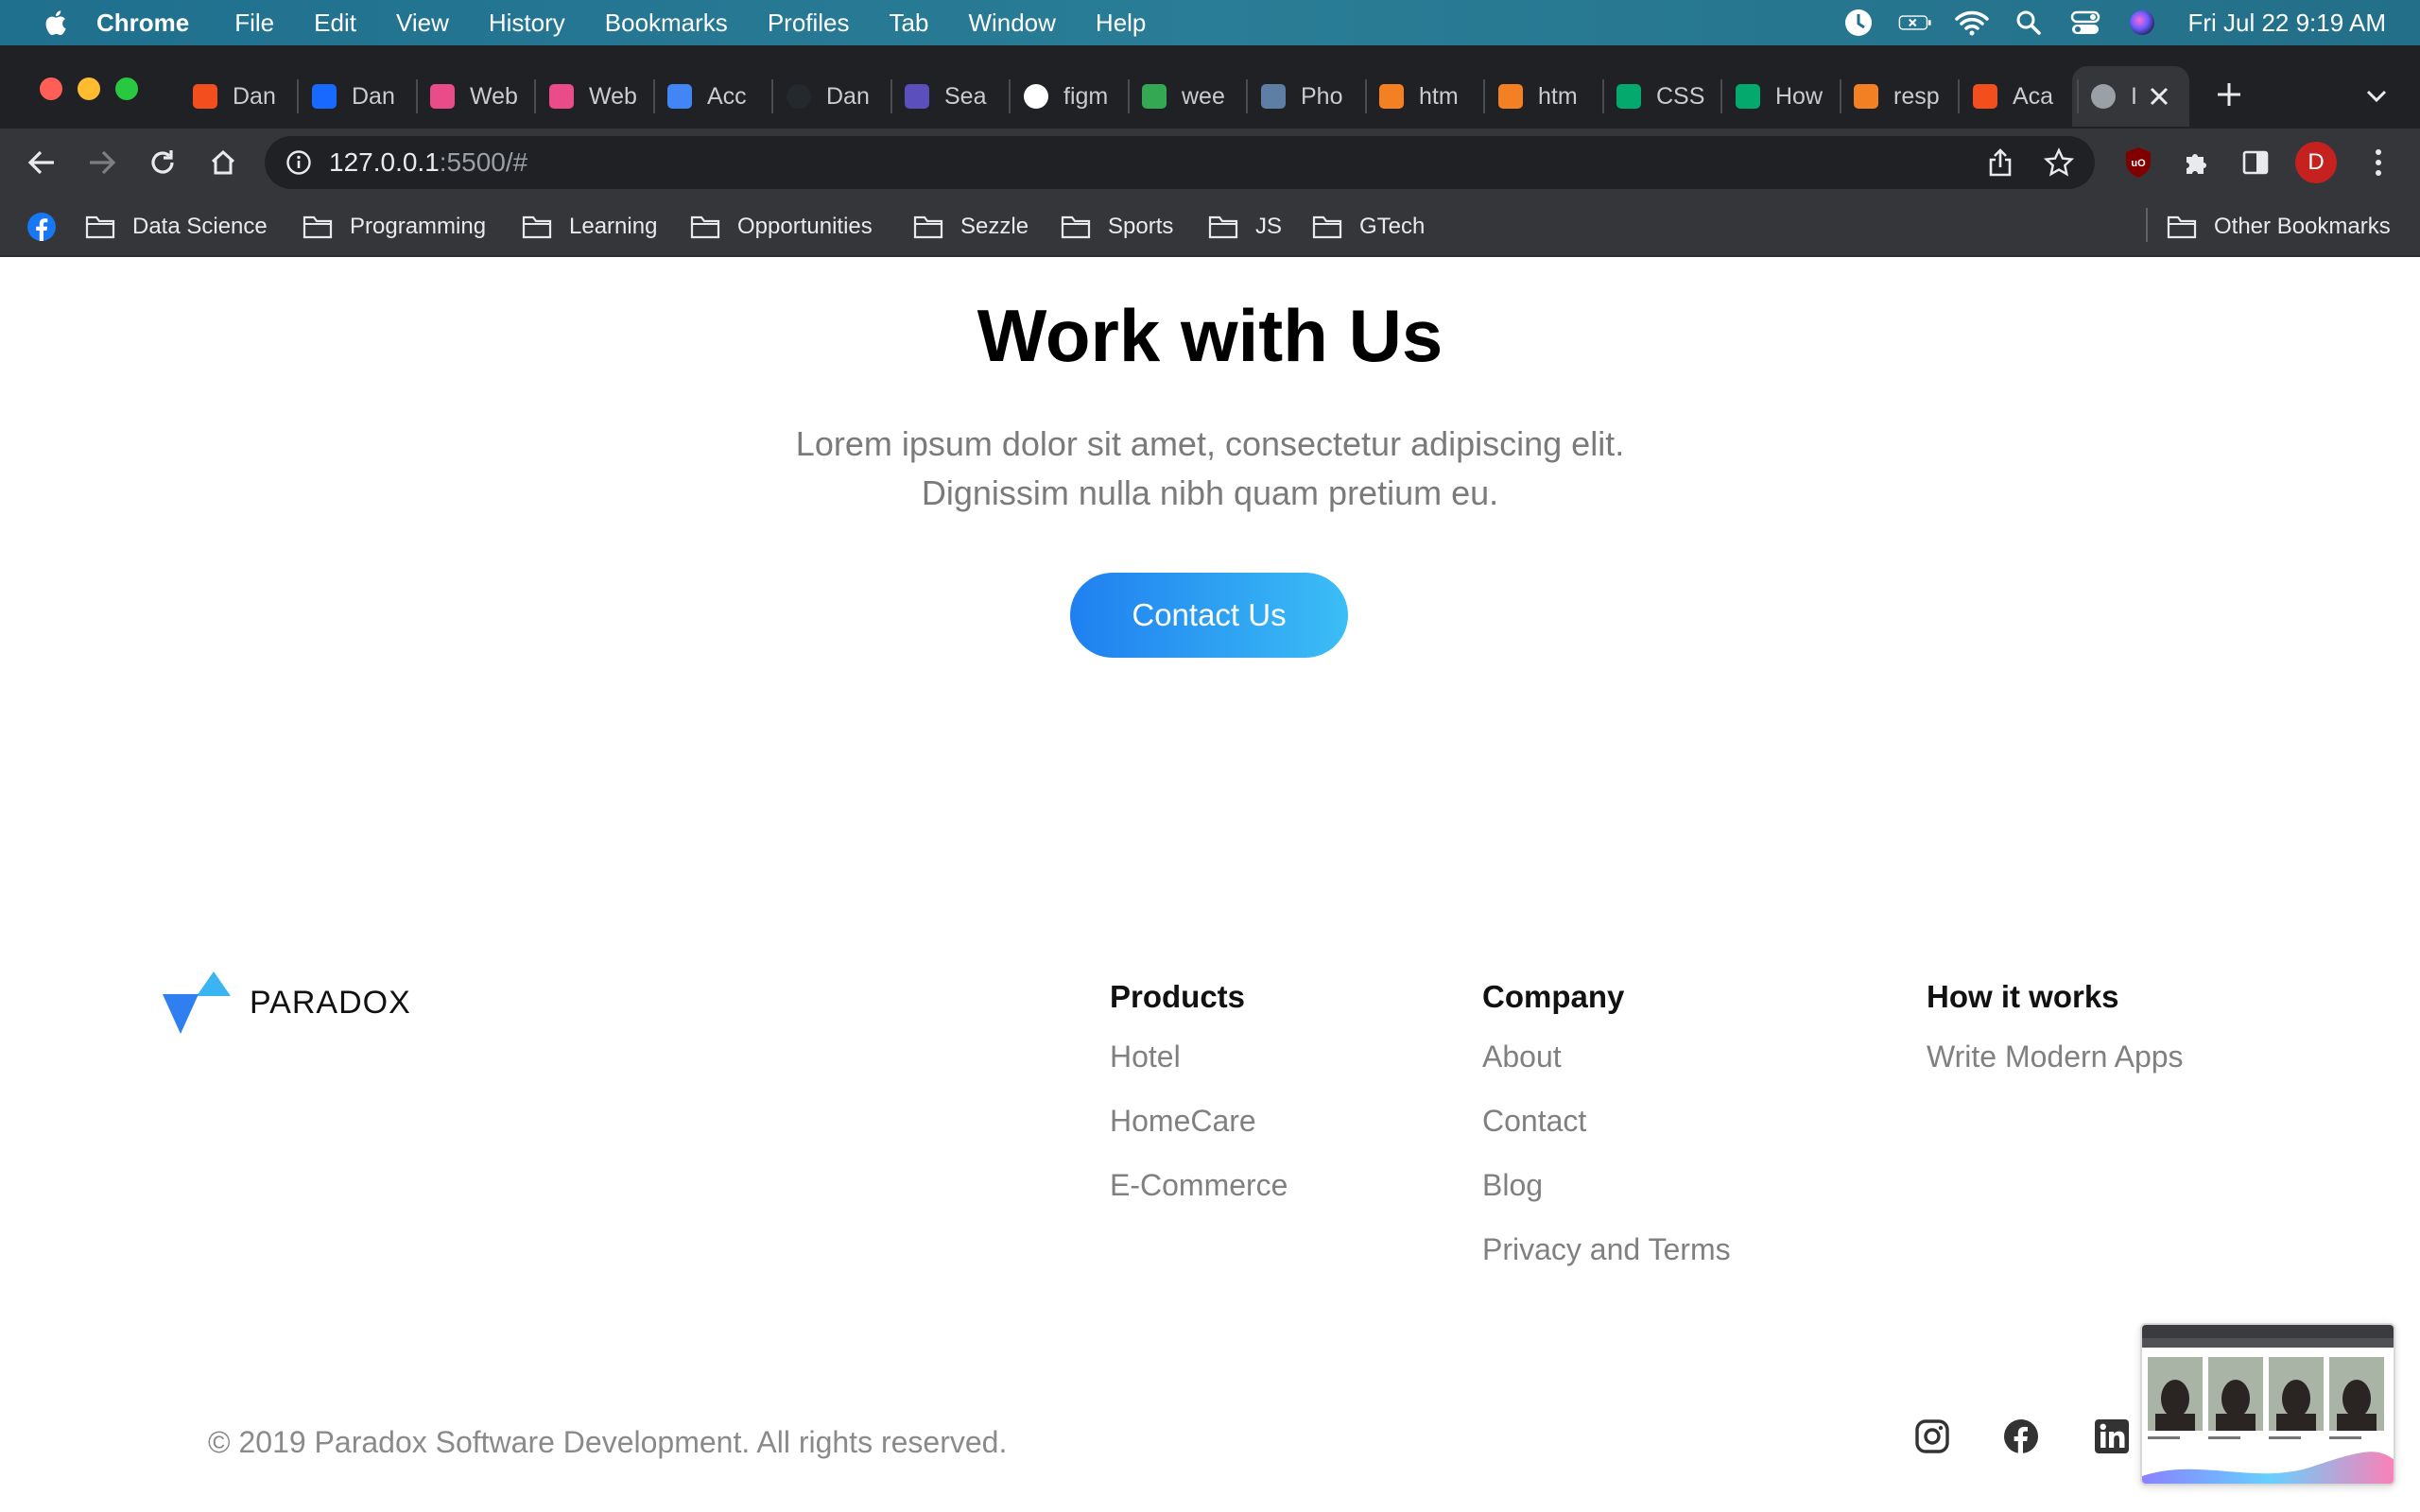 Image resolution: width=2420 pixels, height=1512 pixels. Describe the element at coordinates (423, 23) in the screenshot. I see `menu-view: View` at that location.